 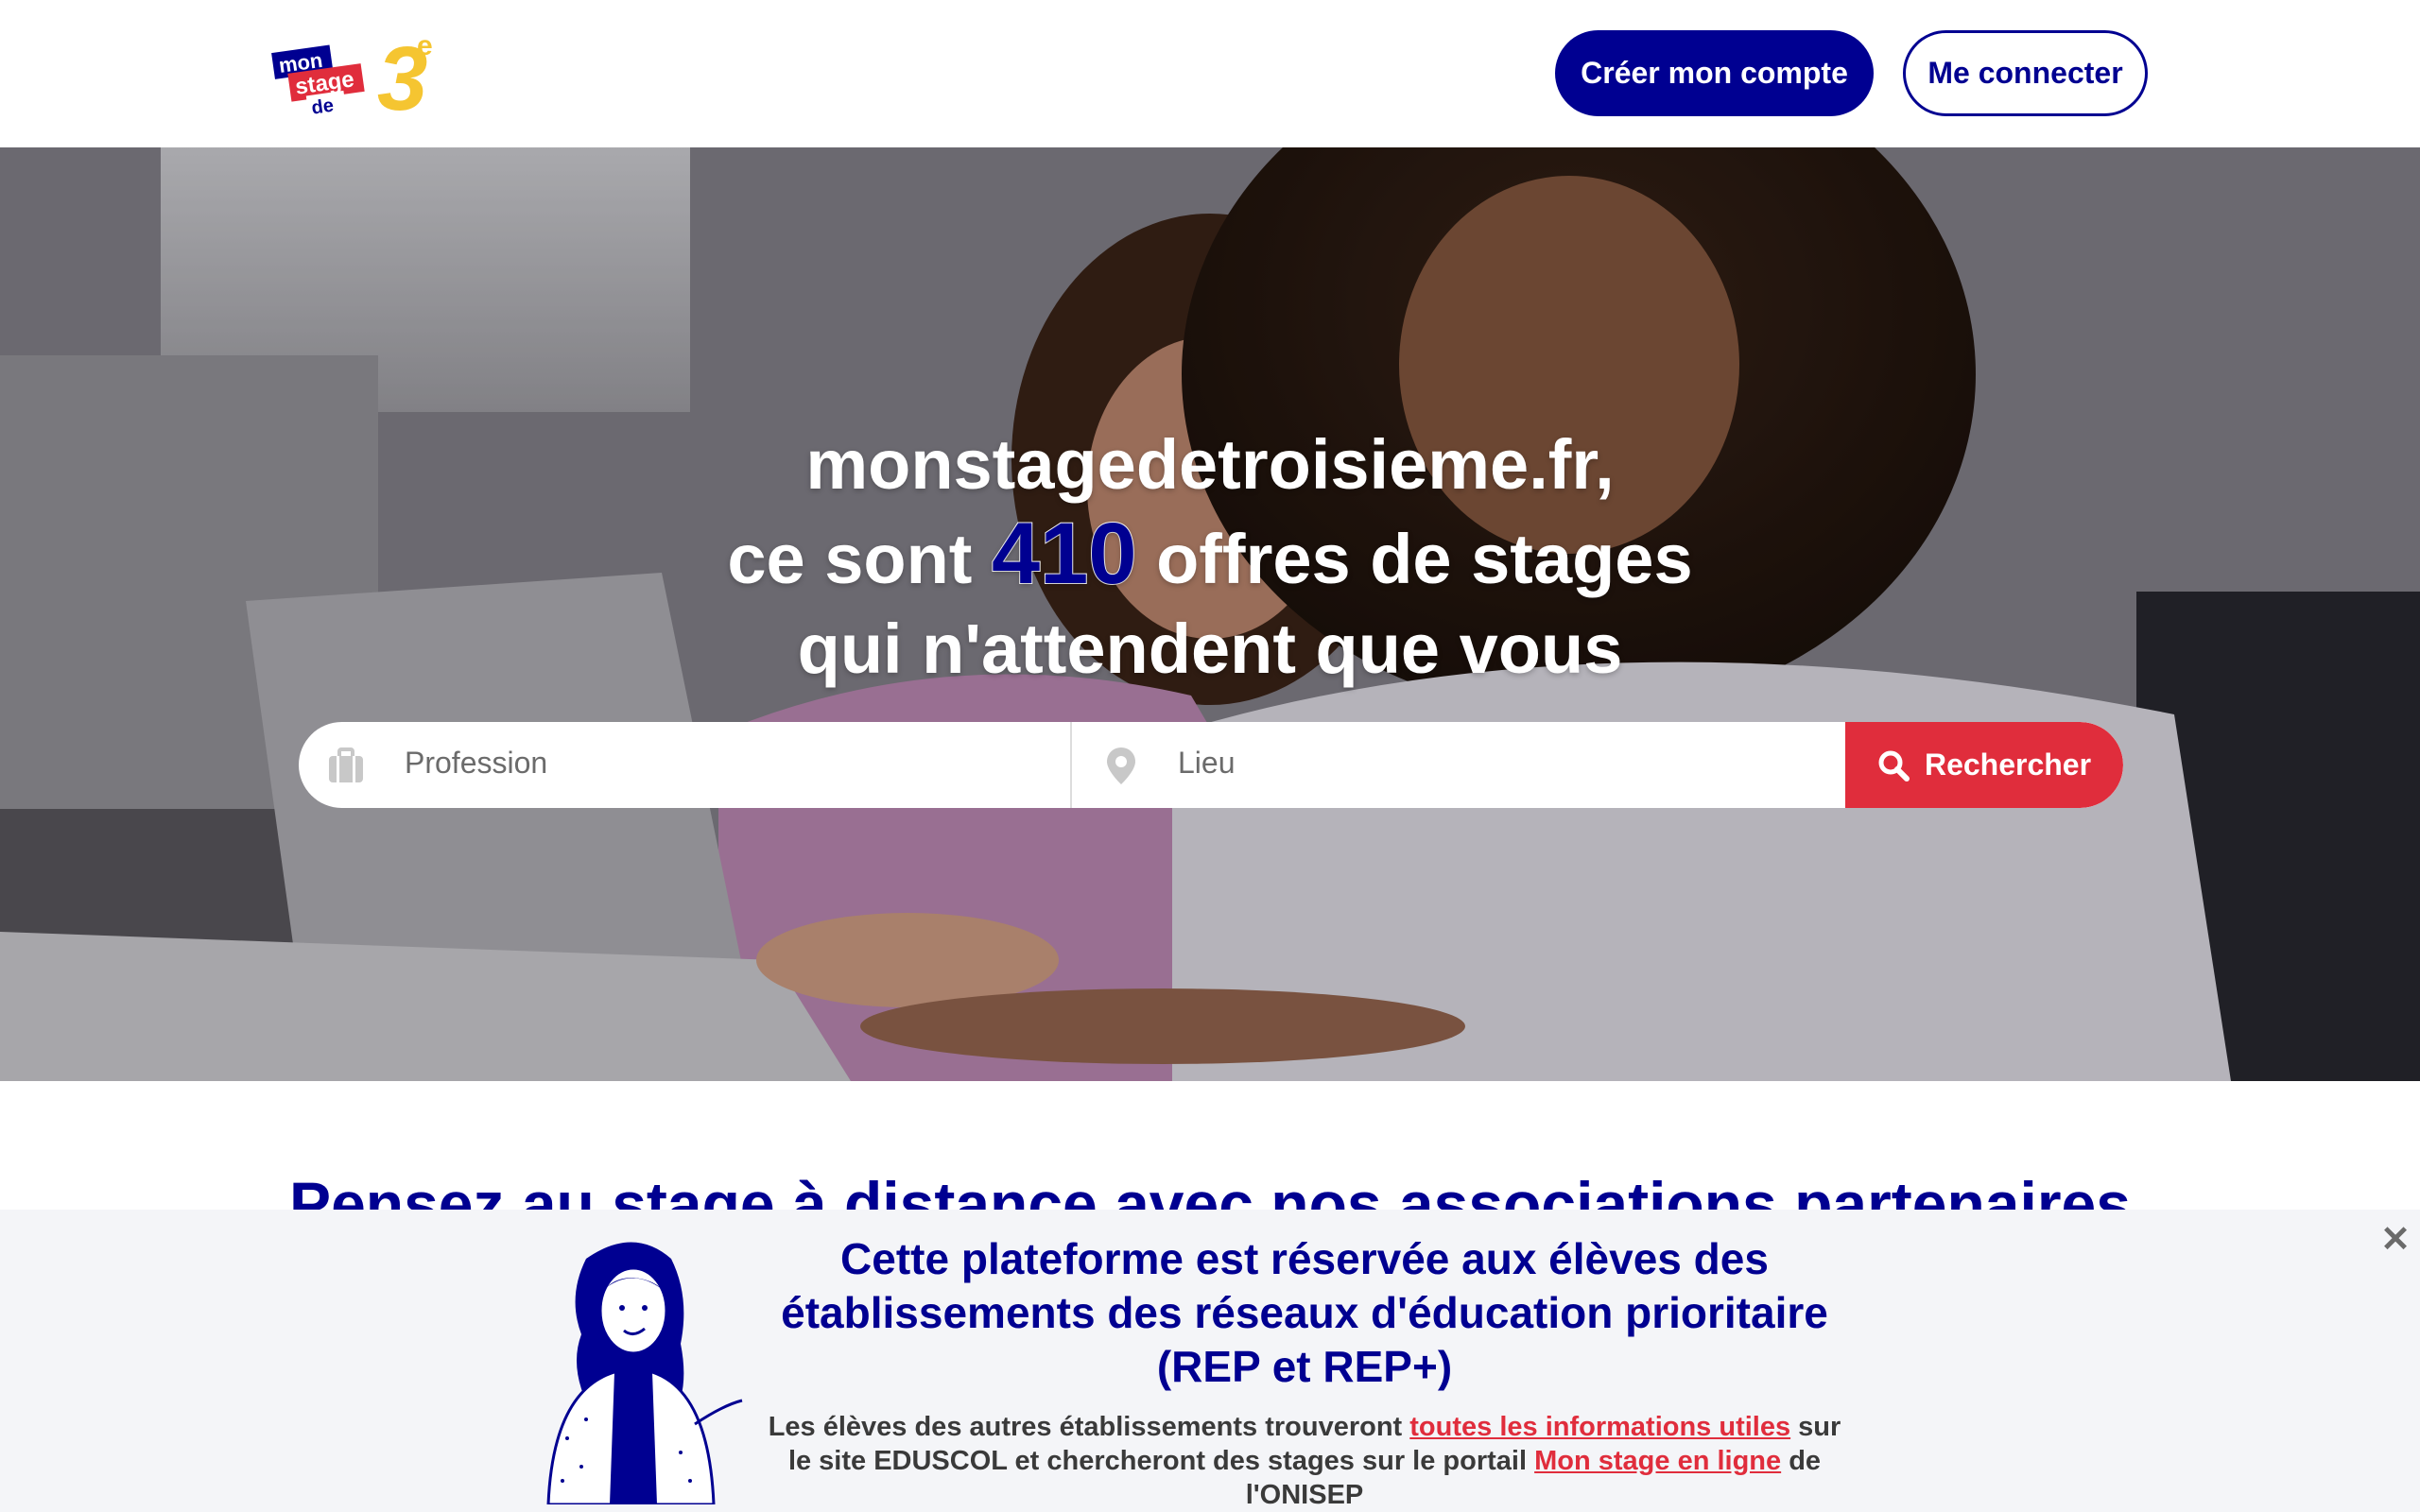 What do you see at coordinates (860, 559) in the screenshot?
I see `hero-line-2-prefix: ce sont` at bounding box center [860, 559].